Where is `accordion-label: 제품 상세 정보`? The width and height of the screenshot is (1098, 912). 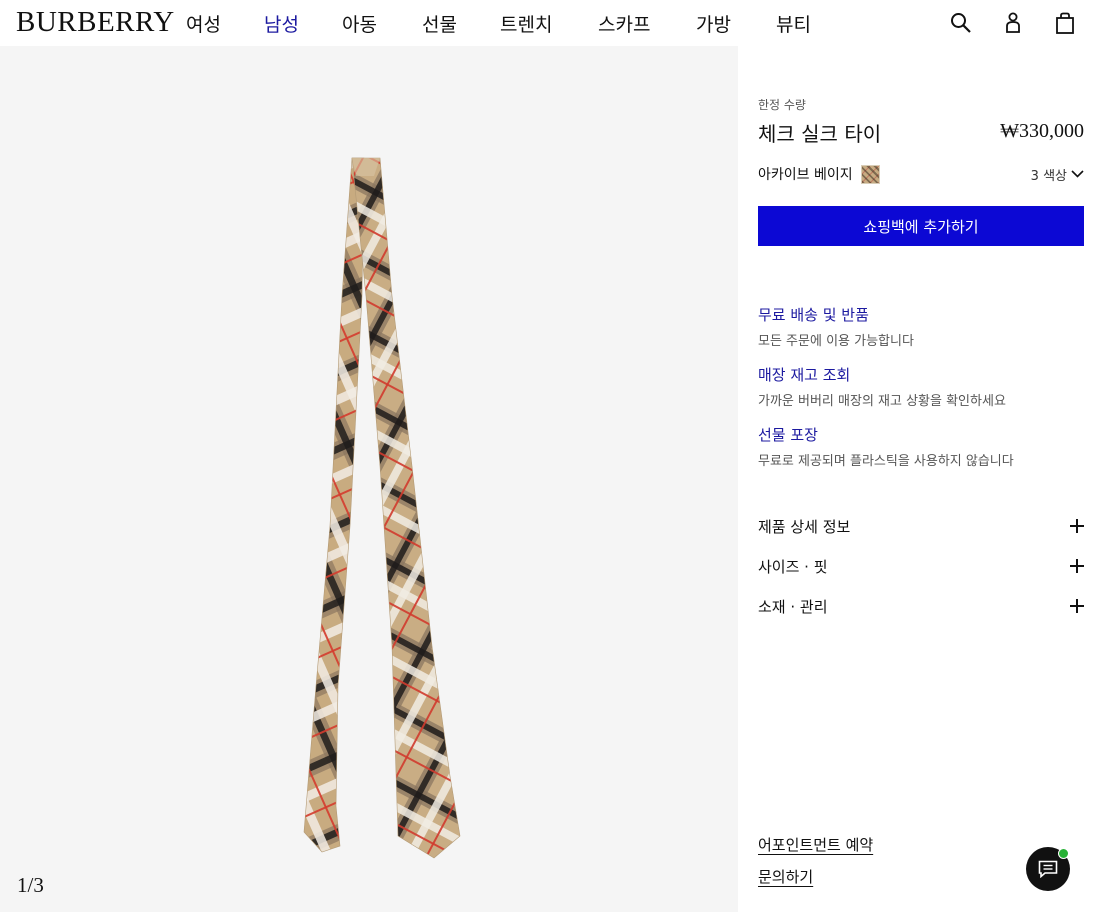
accordion-label: 제품 상세 정보 is located at coordinates (804, 526).